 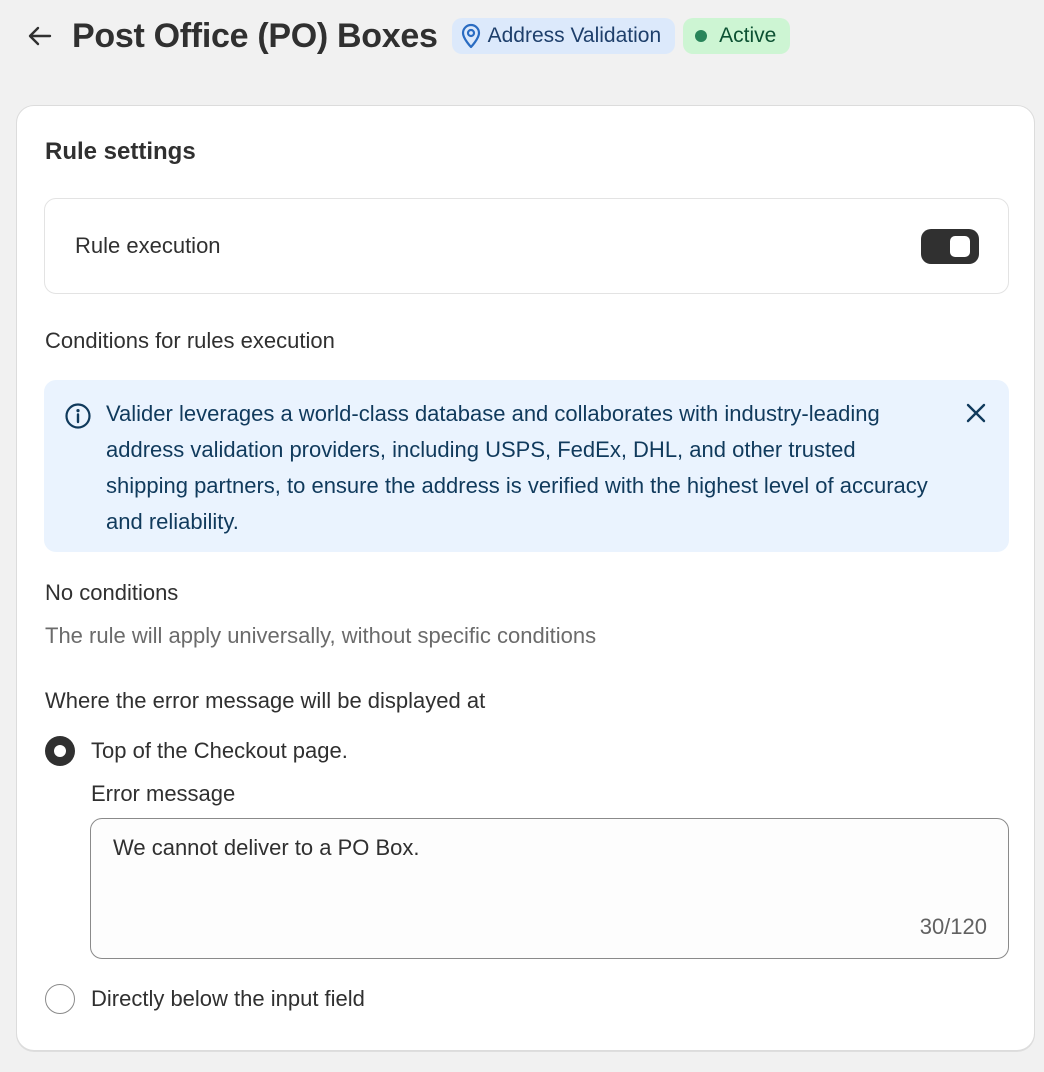 What do you see at coordinates (960, 246) in the screenshot?
I see `toggle-knob` at bounding box center [960, 246].